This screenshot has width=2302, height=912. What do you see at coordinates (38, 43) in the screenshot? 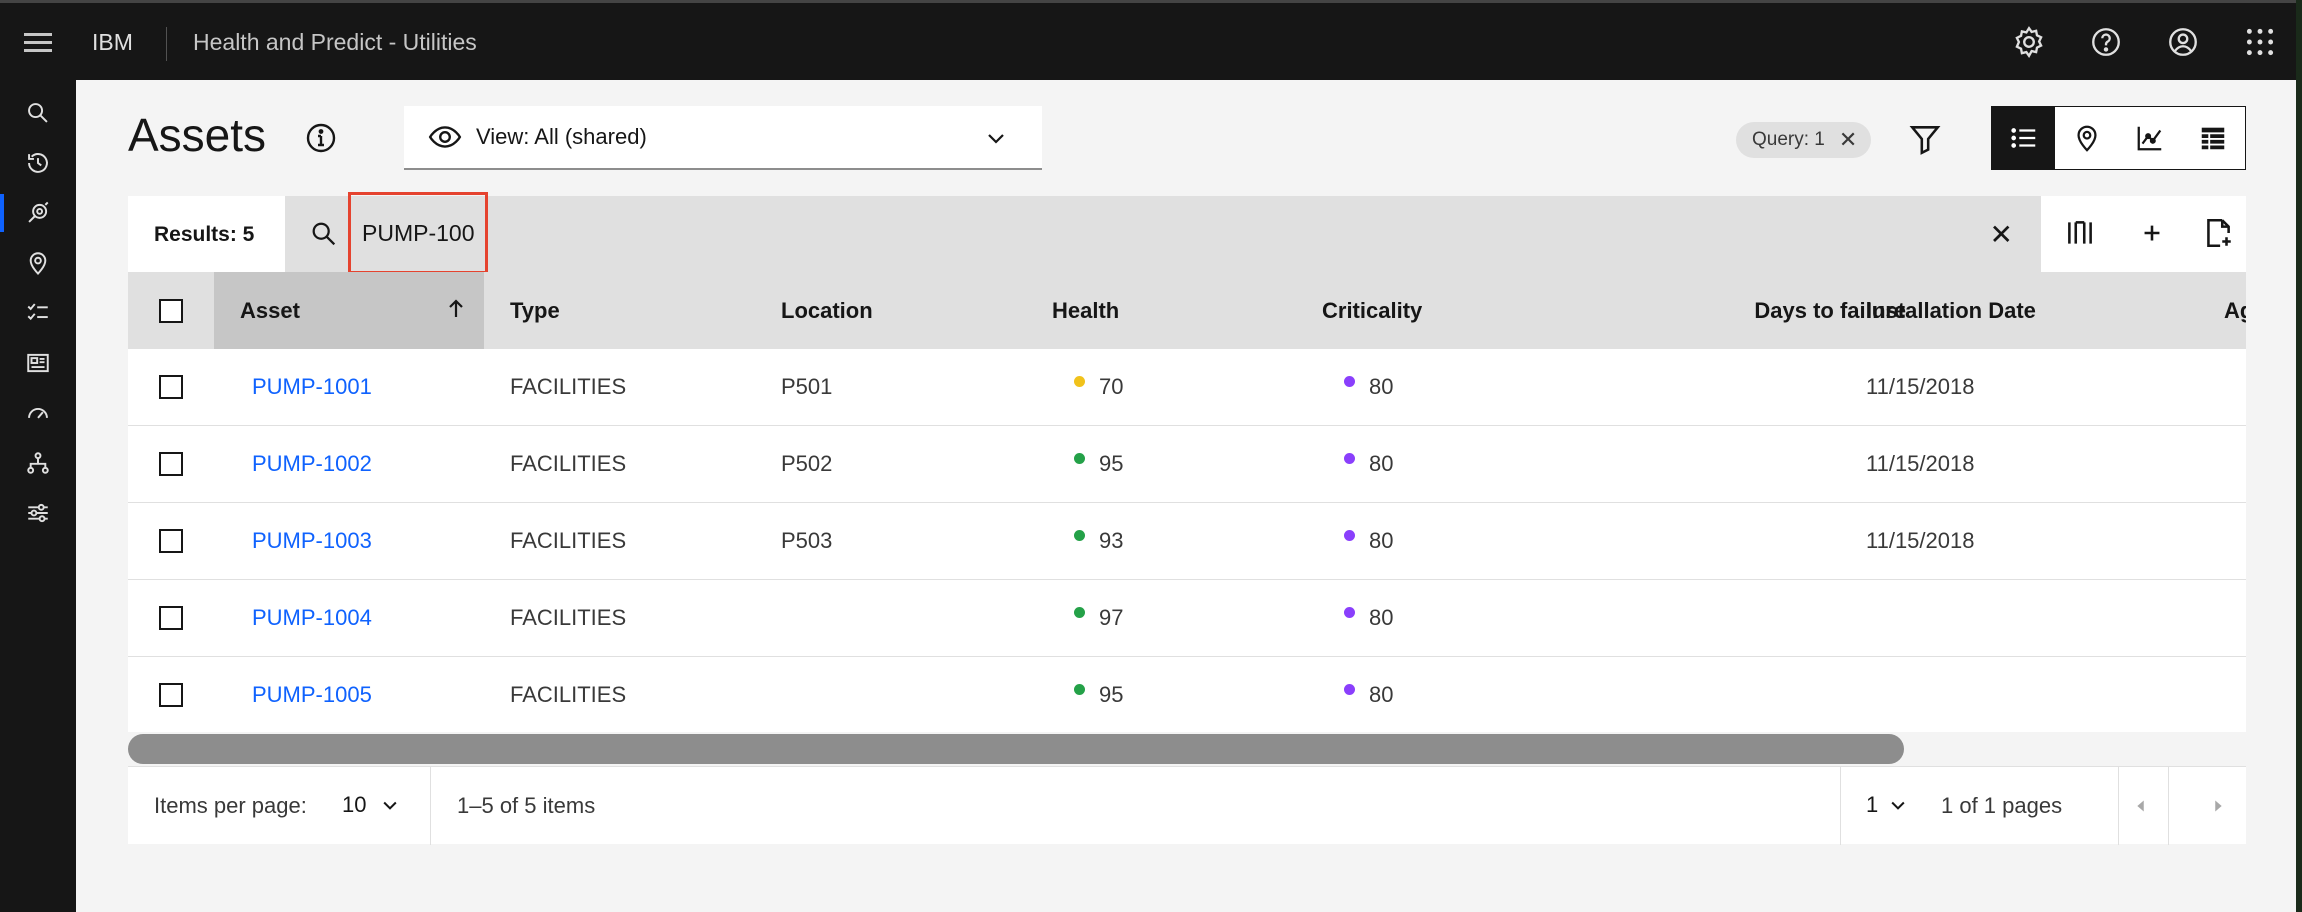
I see `menu-icon` at bounding box center [38, 43].